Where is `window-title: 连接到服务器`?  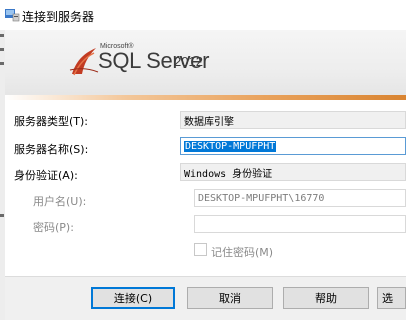 window-title: 连接到服务器 is located at coordinates (58, 17).